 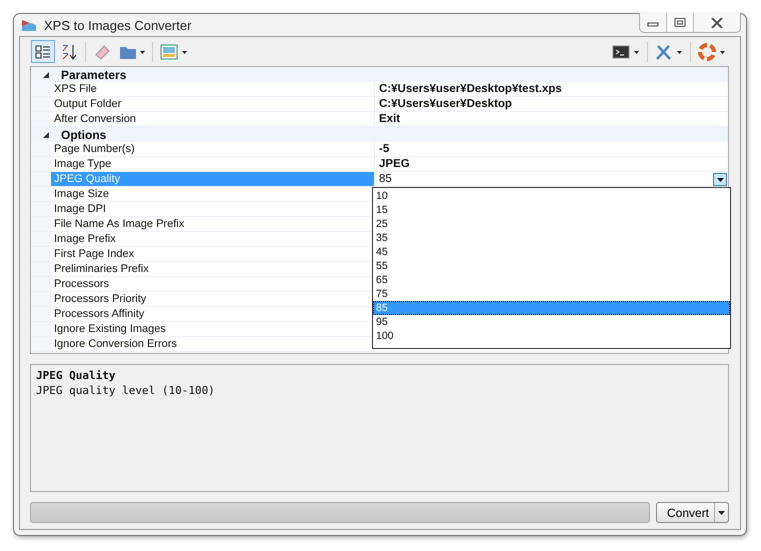 What do you see at coordinates (76, 375) in the screenshot?
I see `description-title: JPEG Quality` at bounding box center [76, 375].